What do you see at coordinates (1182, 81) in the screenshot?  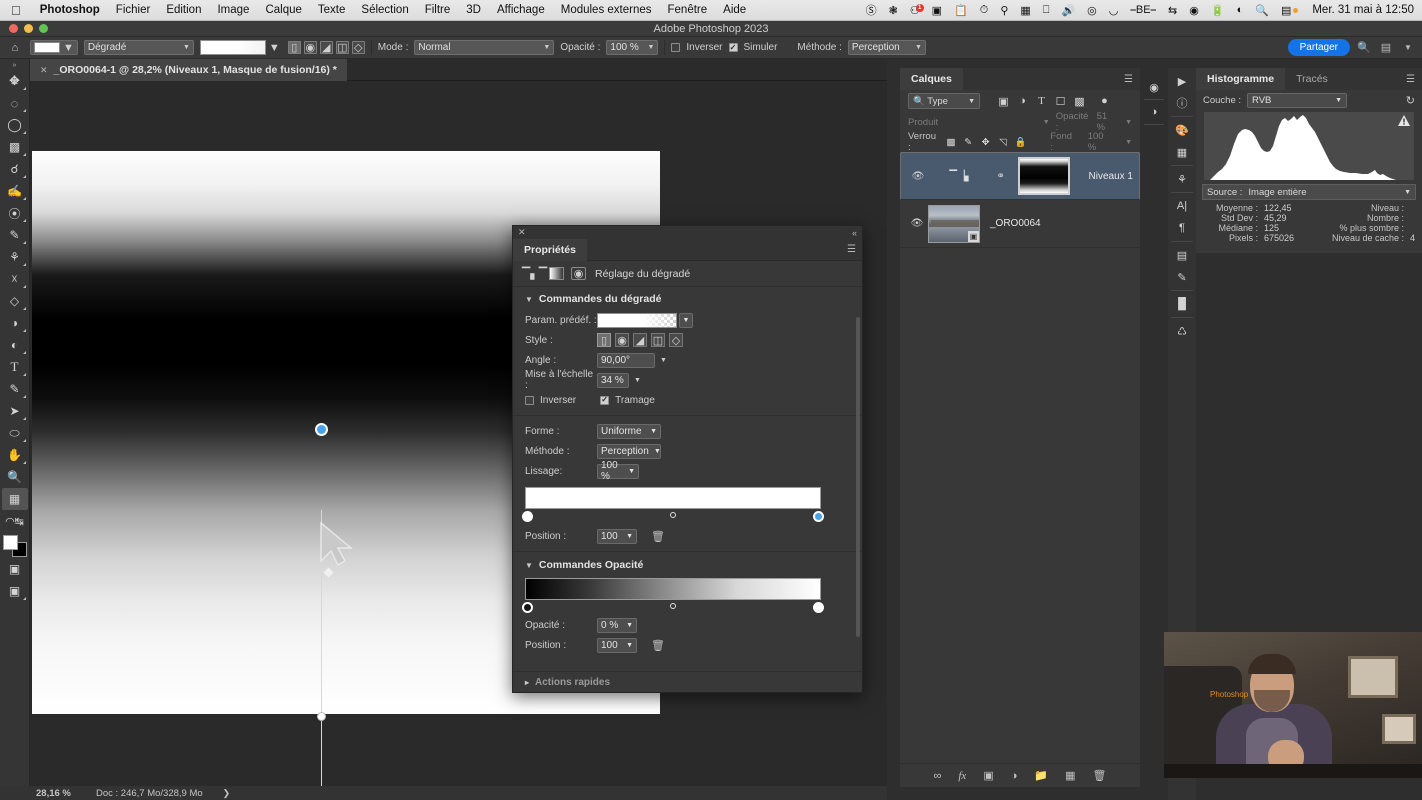 I see `play-icon: ▶` at bounding box center [1182, 81].